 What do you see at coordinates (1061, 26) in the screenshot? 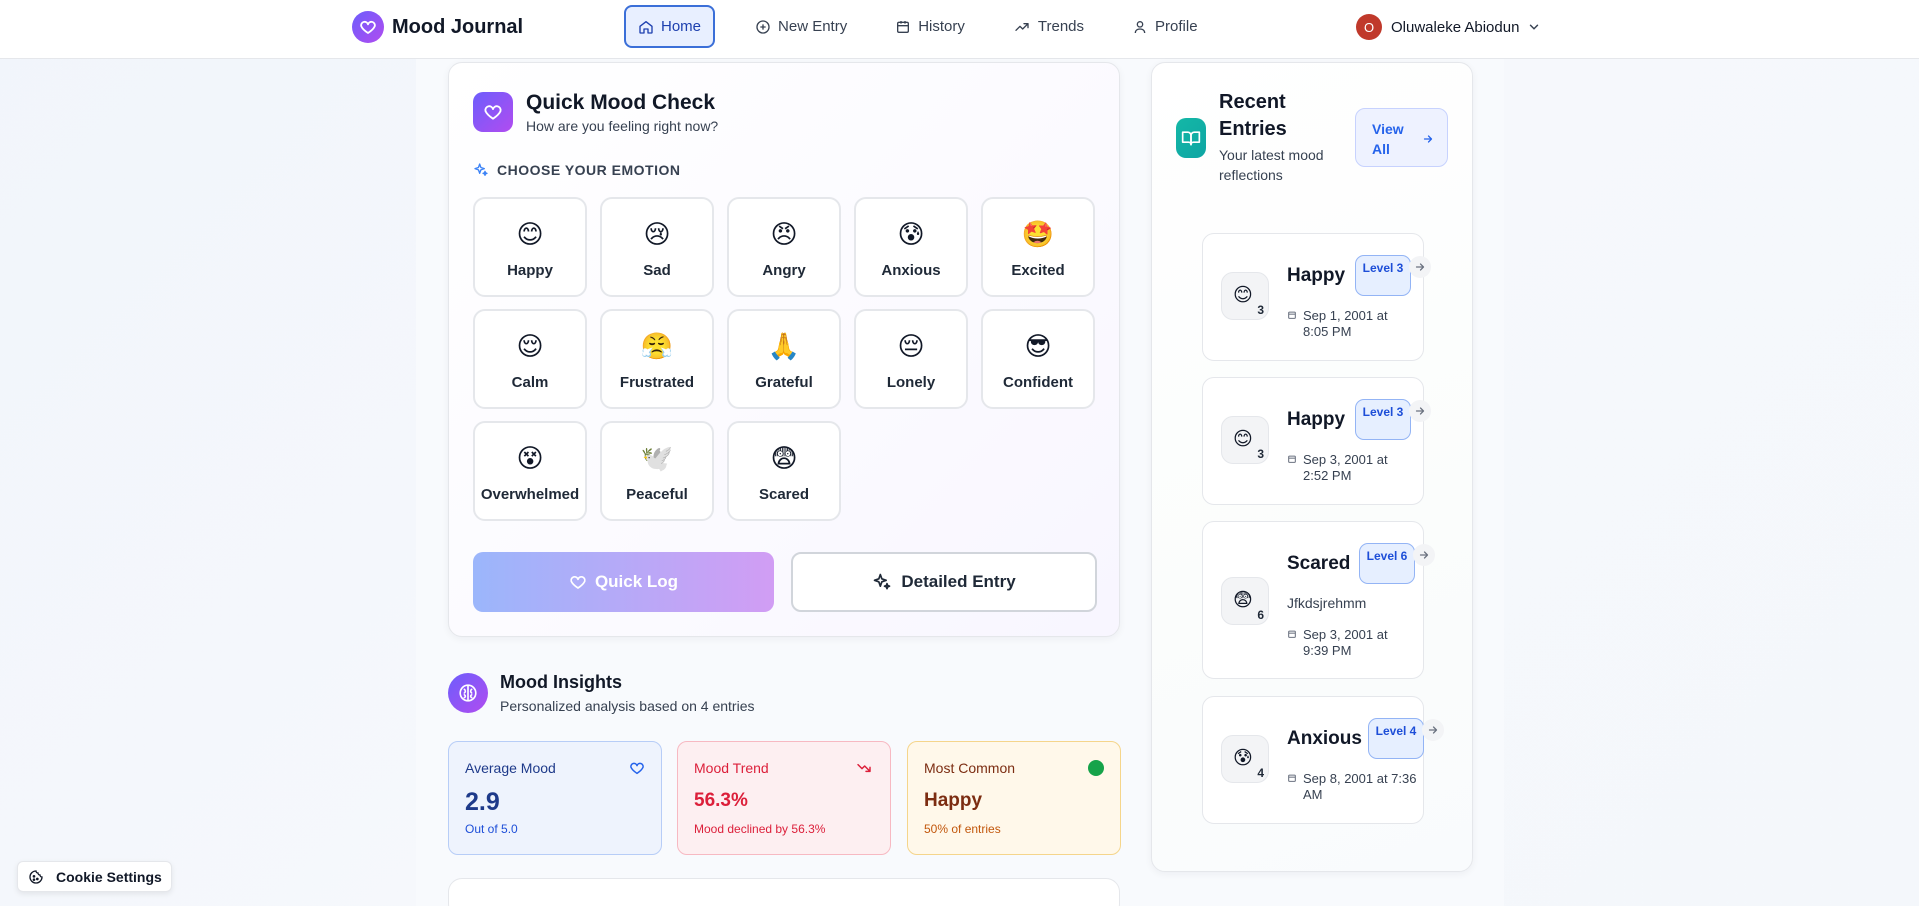
I see `nav-trends-label: Trends` at bounding box center [1061, 26].